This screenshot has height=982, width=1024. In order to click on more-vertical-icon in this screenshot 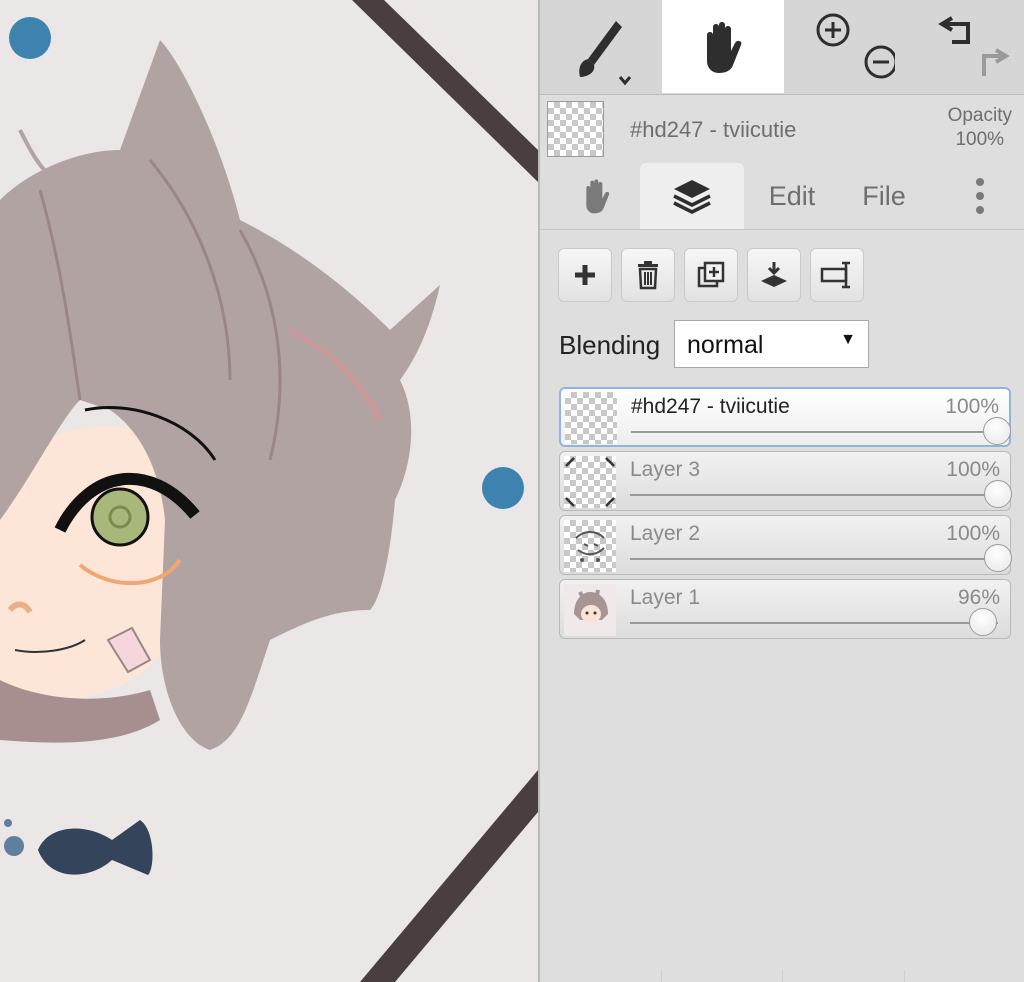, I will do `click(980, 196)`.